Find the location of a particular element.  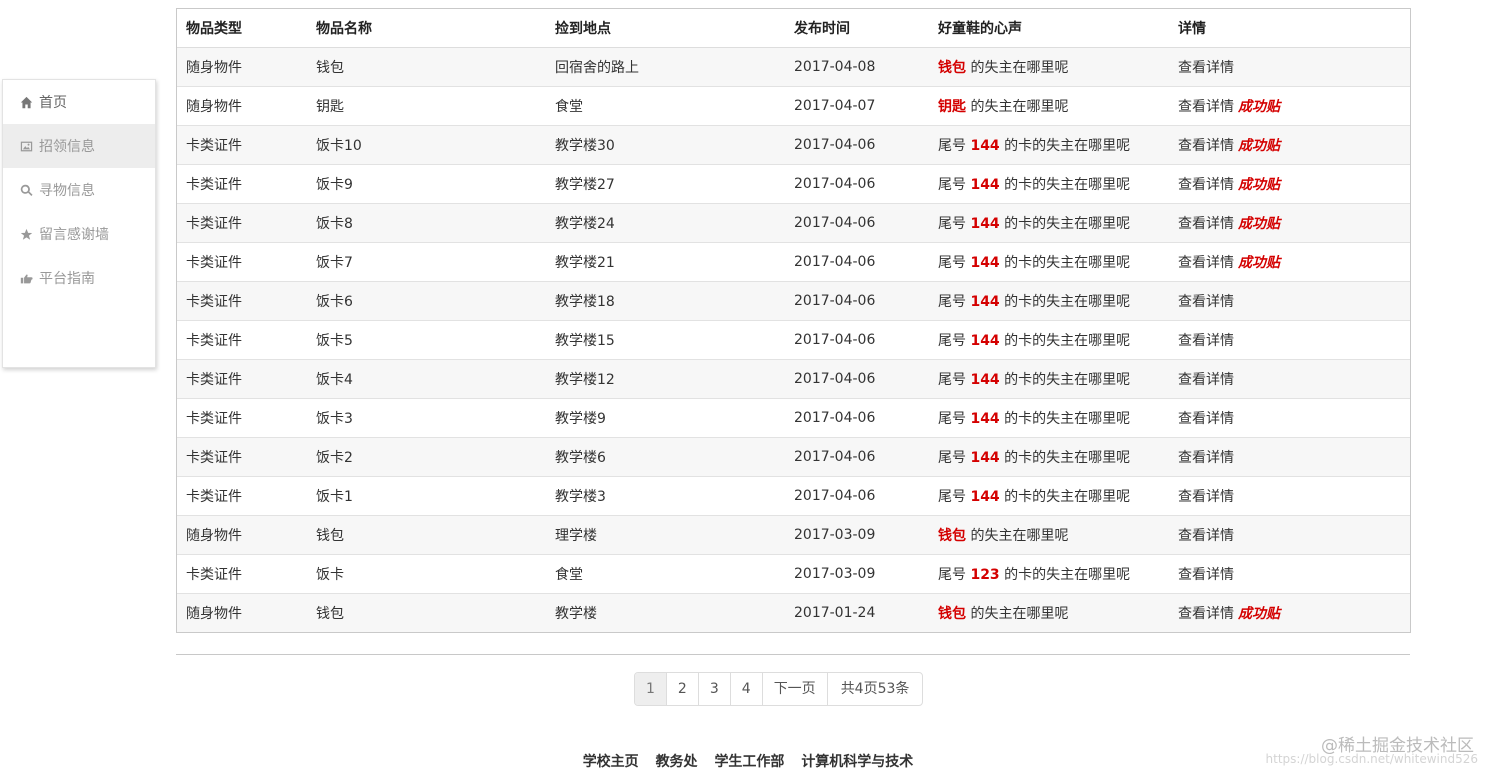

table-row: 随身物件 钱包 回宿舍的路上 2017-04-08 钱包 的失主在哪里呢 查看详情 is located at coordinates (793, 67).